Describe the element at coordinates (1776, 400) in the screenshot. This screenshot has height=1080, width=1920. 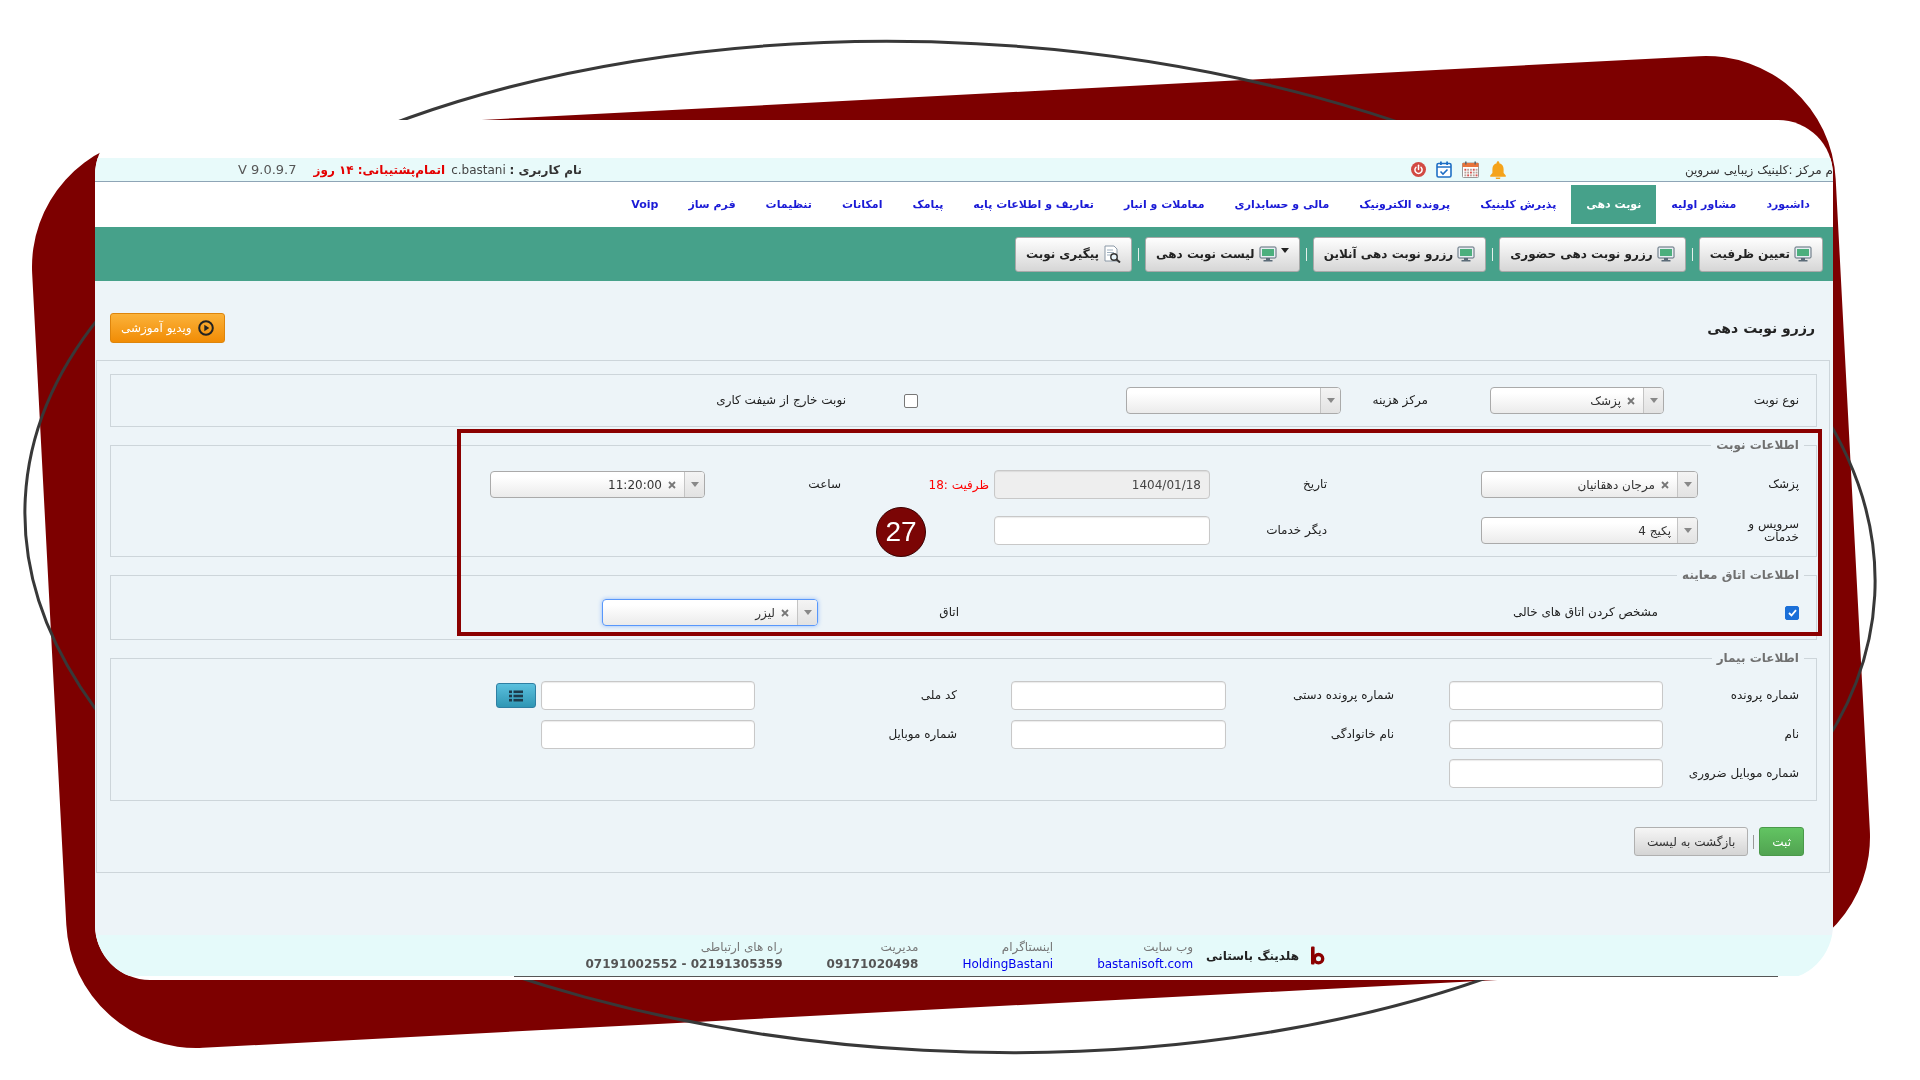
I see `field-label: نوع نوبت` at that location.